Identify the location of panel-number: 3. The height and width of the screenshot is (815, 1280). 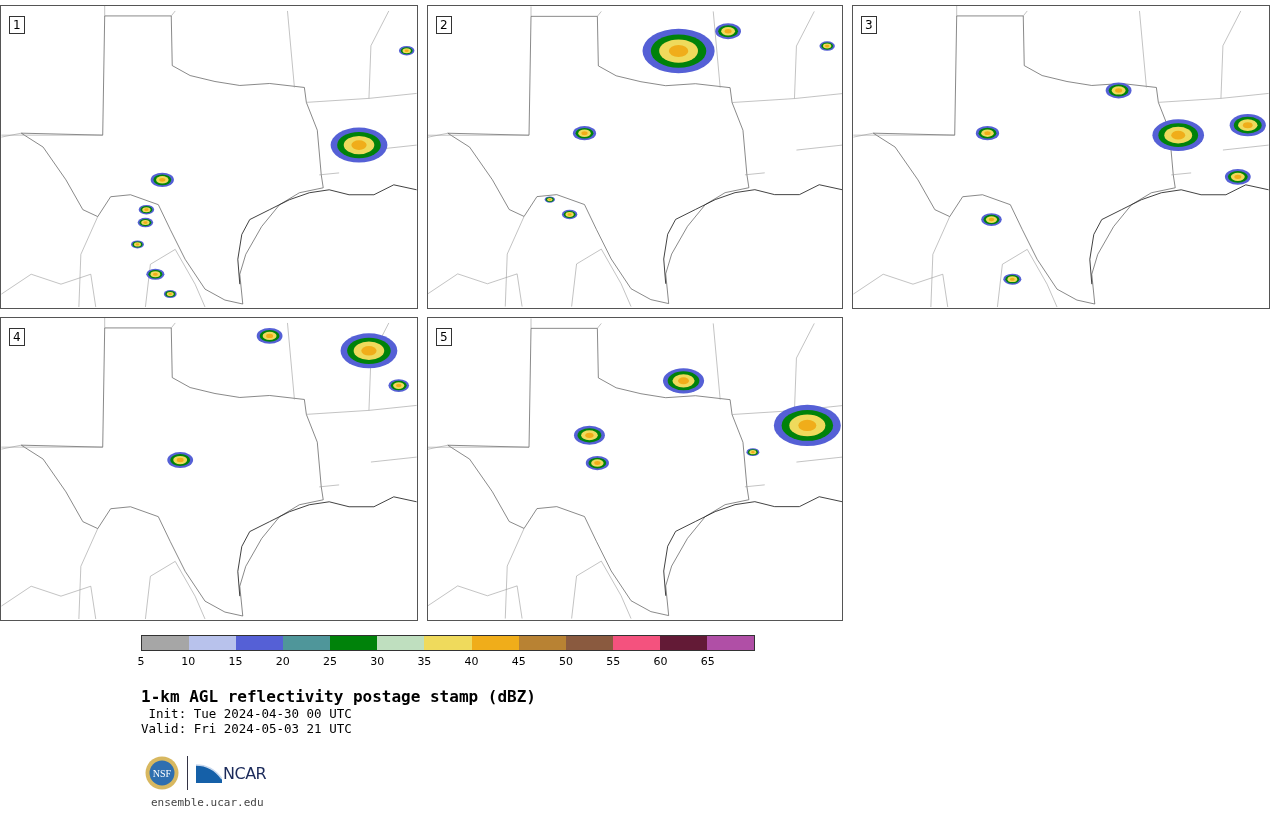
(869, 25).